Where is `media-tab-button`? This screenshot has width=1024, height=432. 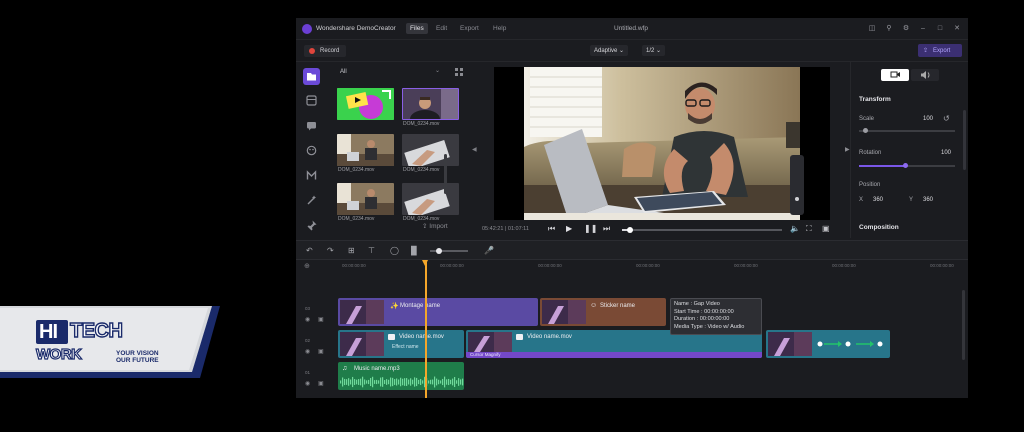 media-tab-button is located at coordinates (311, 76).